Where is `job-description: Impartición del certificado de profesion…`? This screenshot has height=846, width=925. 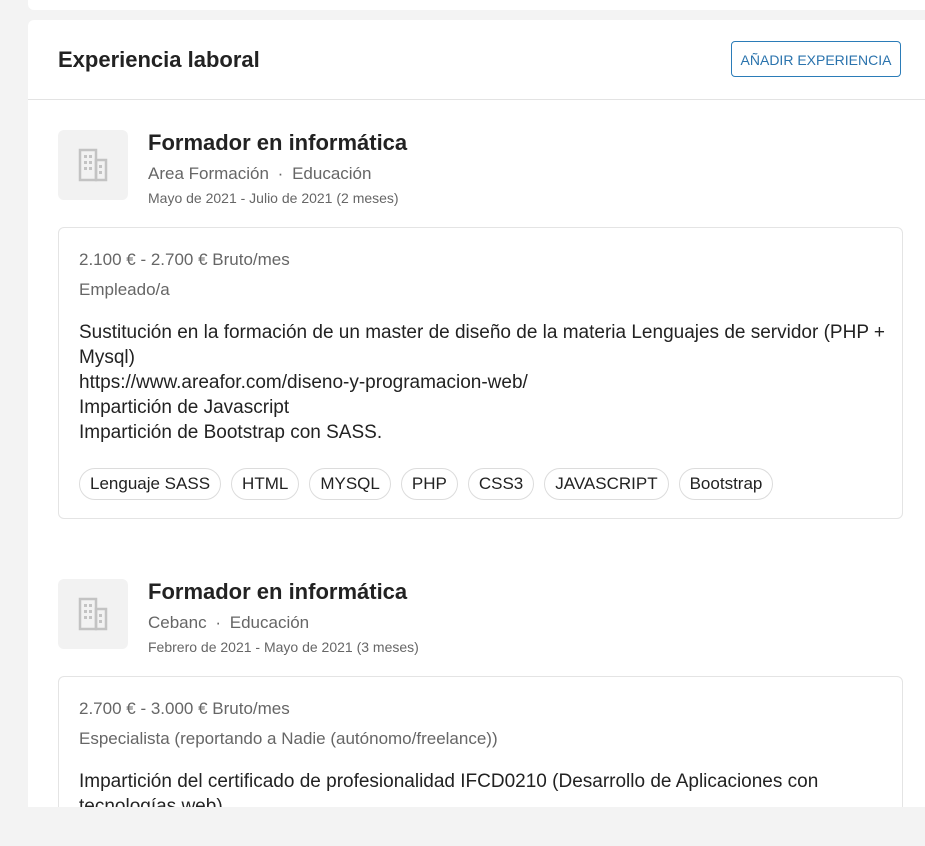 job-description: Impartición del certificado de profesion… is located at coordinates (449, 789).